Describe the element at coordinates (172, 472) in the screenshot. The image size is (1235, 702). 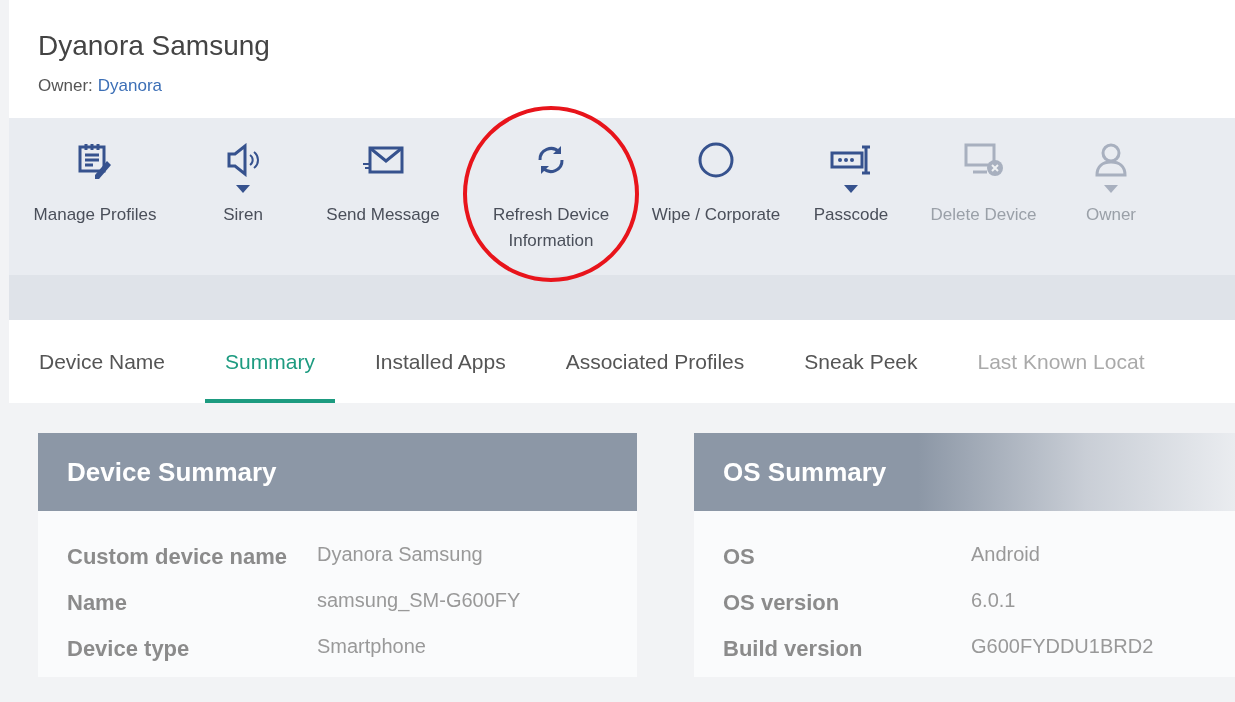
I see `card-title: Device Summary` at that location.